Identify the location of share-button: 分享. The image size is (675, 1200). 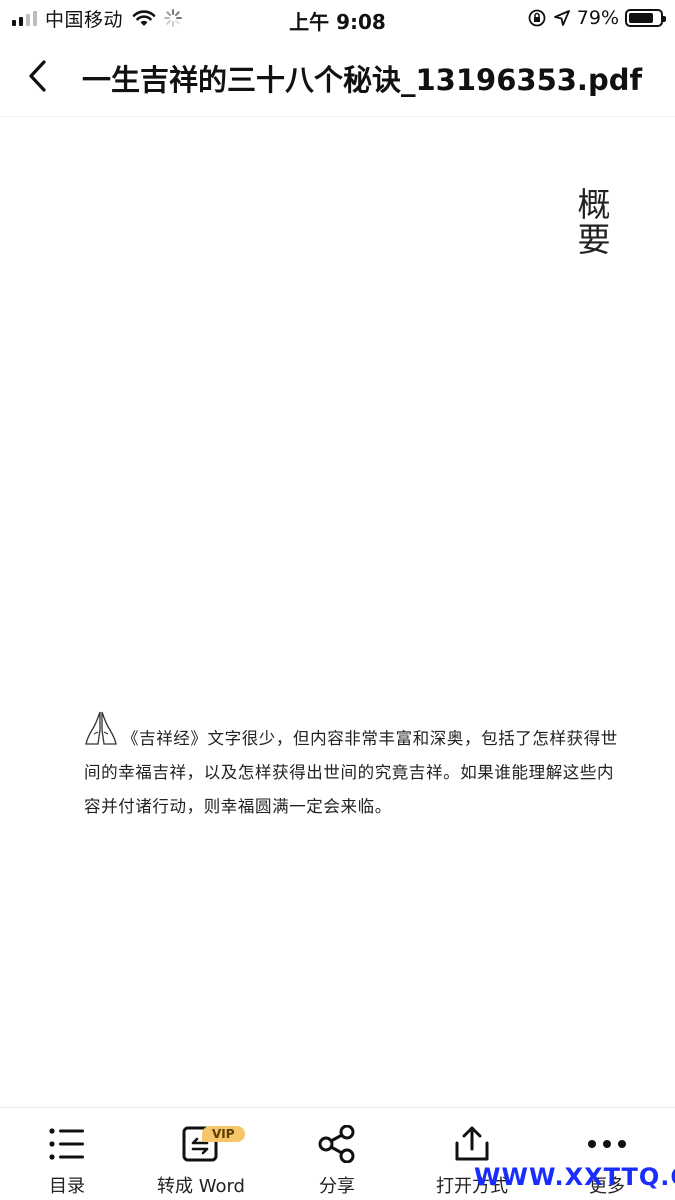
(337, 1160).